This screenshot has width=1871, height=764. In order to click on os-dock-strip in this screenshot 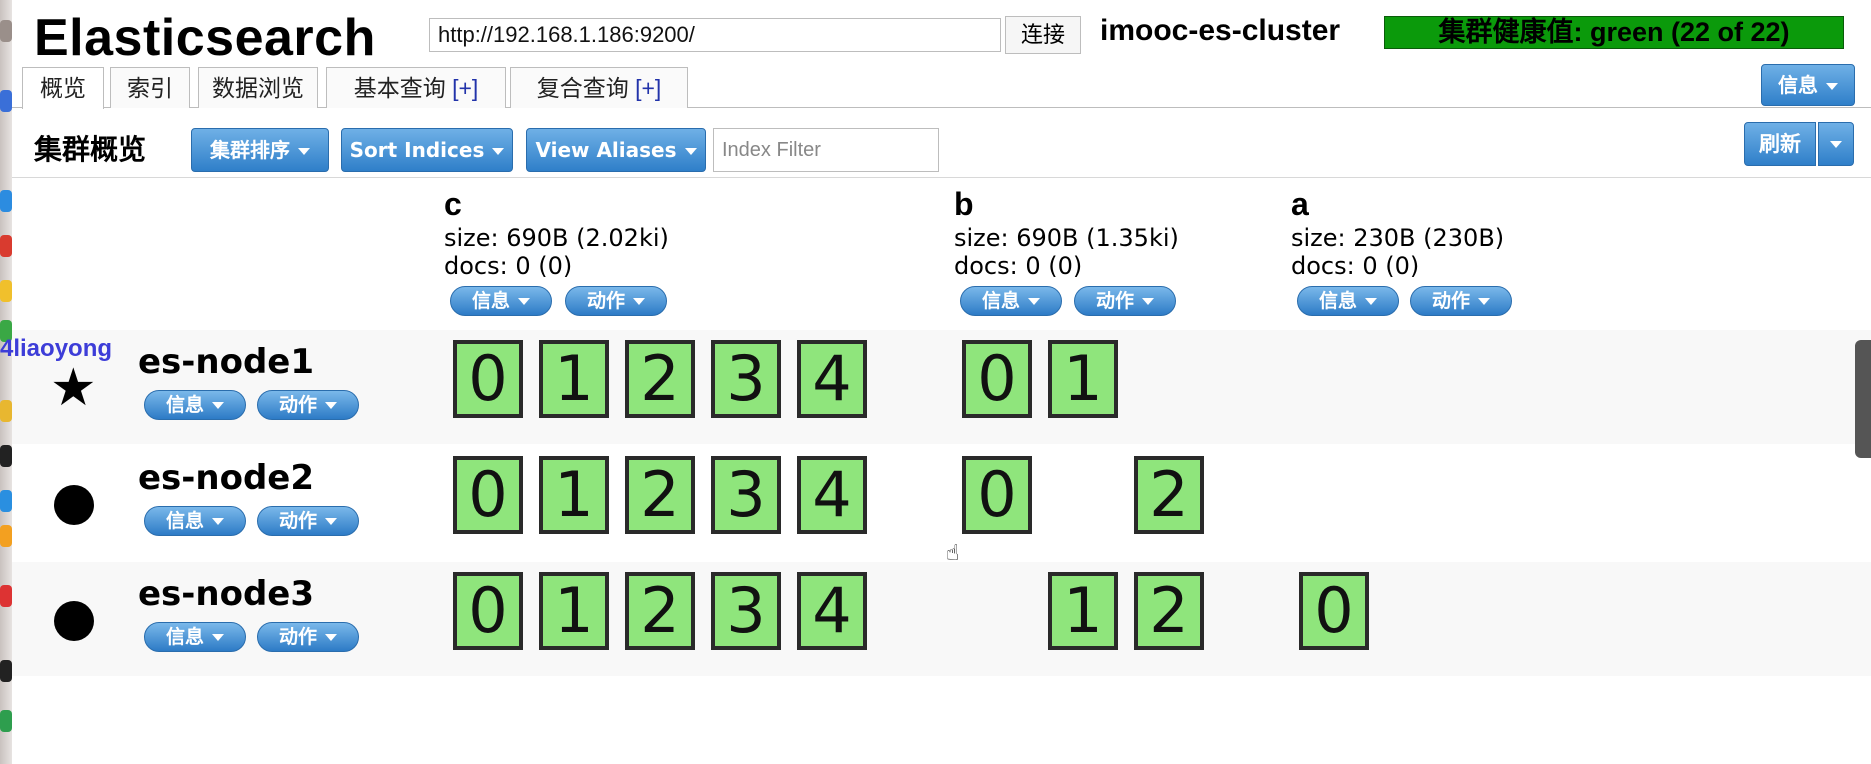, I will do `click(6, 382)`.